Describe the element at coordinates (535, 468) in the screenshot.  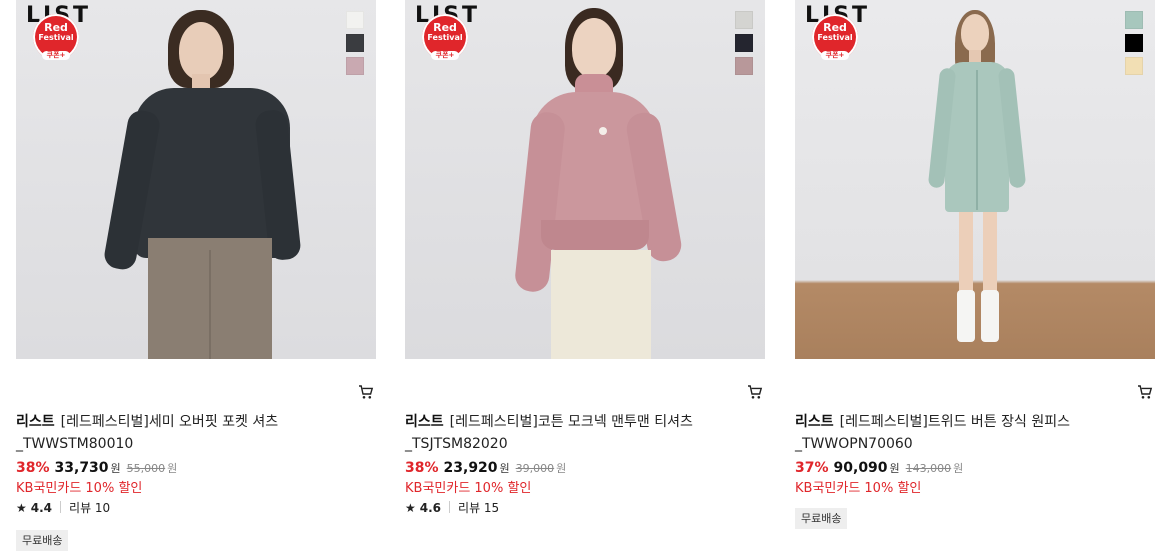
I see `original-price: 39,000` at that location.